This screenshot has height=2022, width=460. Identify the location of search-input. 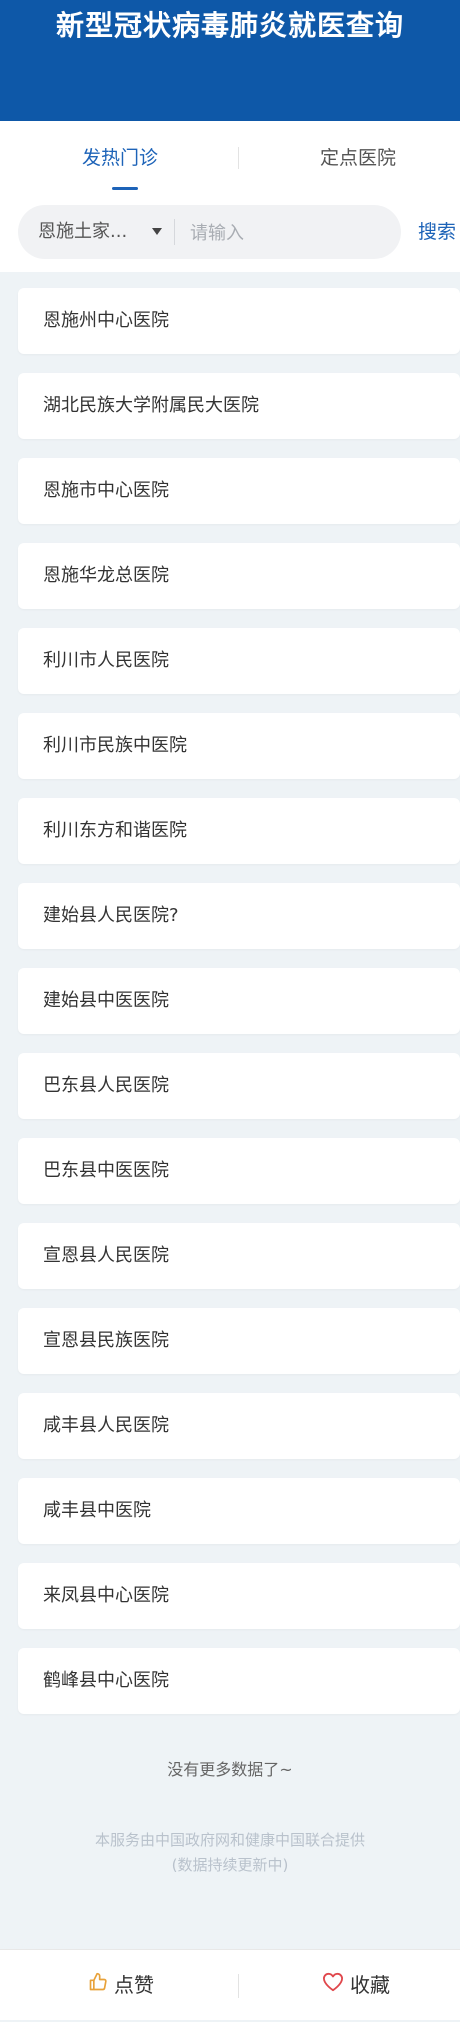
(290, 233).